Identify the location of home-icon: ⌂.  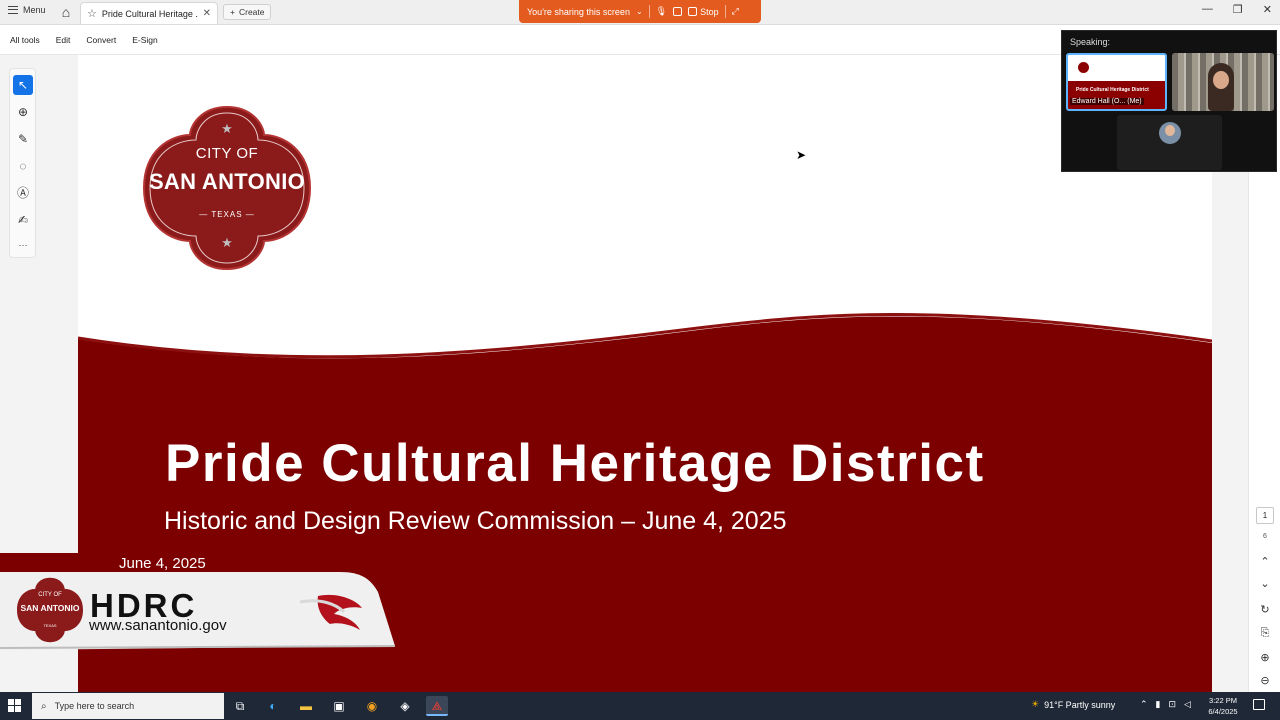
(66, 12).